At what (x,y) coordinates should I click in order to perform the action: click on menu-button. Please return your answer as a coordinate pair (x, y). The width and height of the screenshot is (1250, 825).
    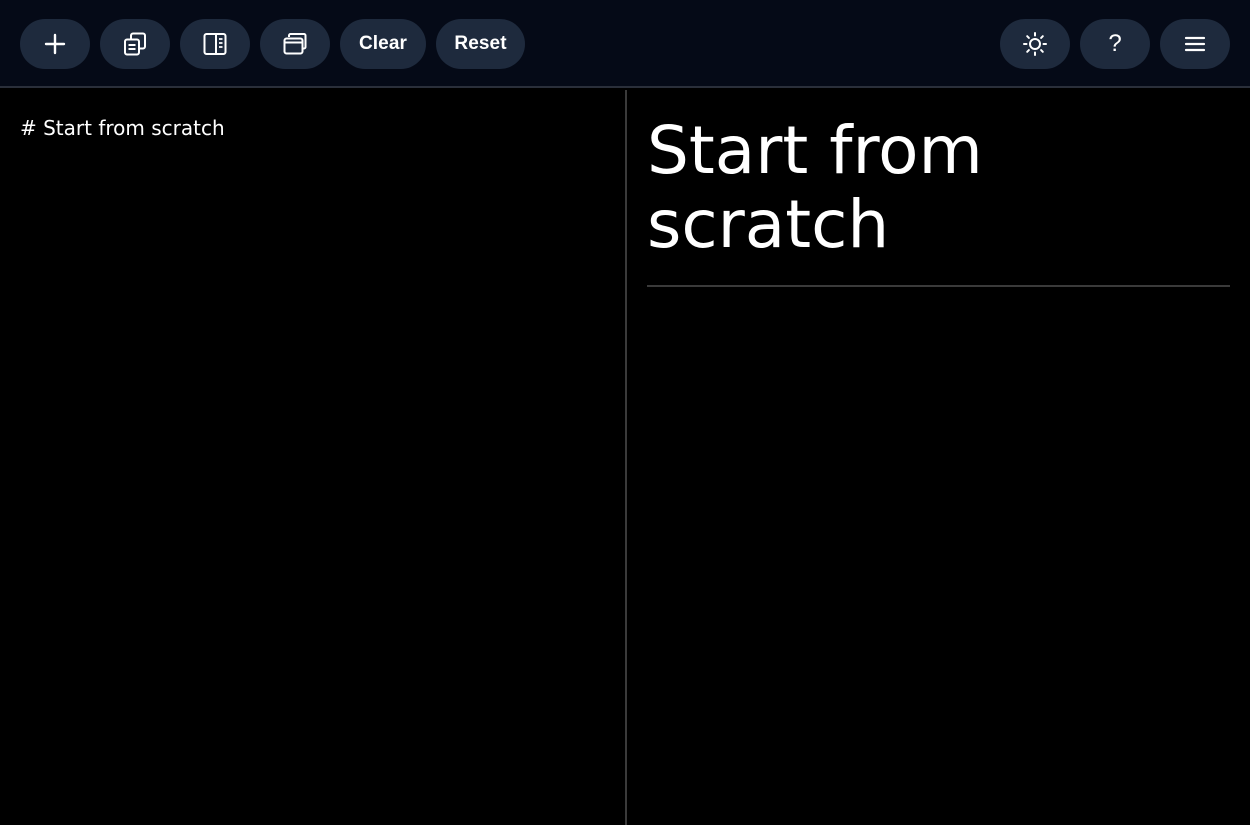
    Looking at the image, I should click on (1195, 44).